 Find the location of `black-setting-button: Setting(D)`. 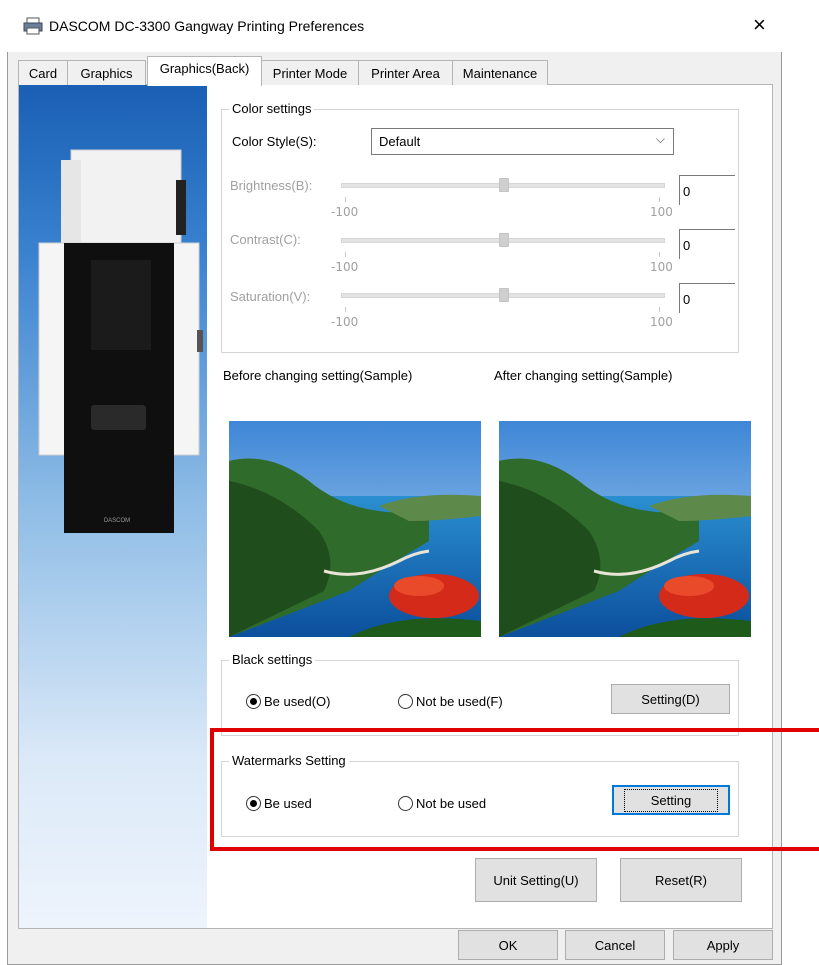

black-setting-button: Setting(D) is located at coordinates (670, 699).